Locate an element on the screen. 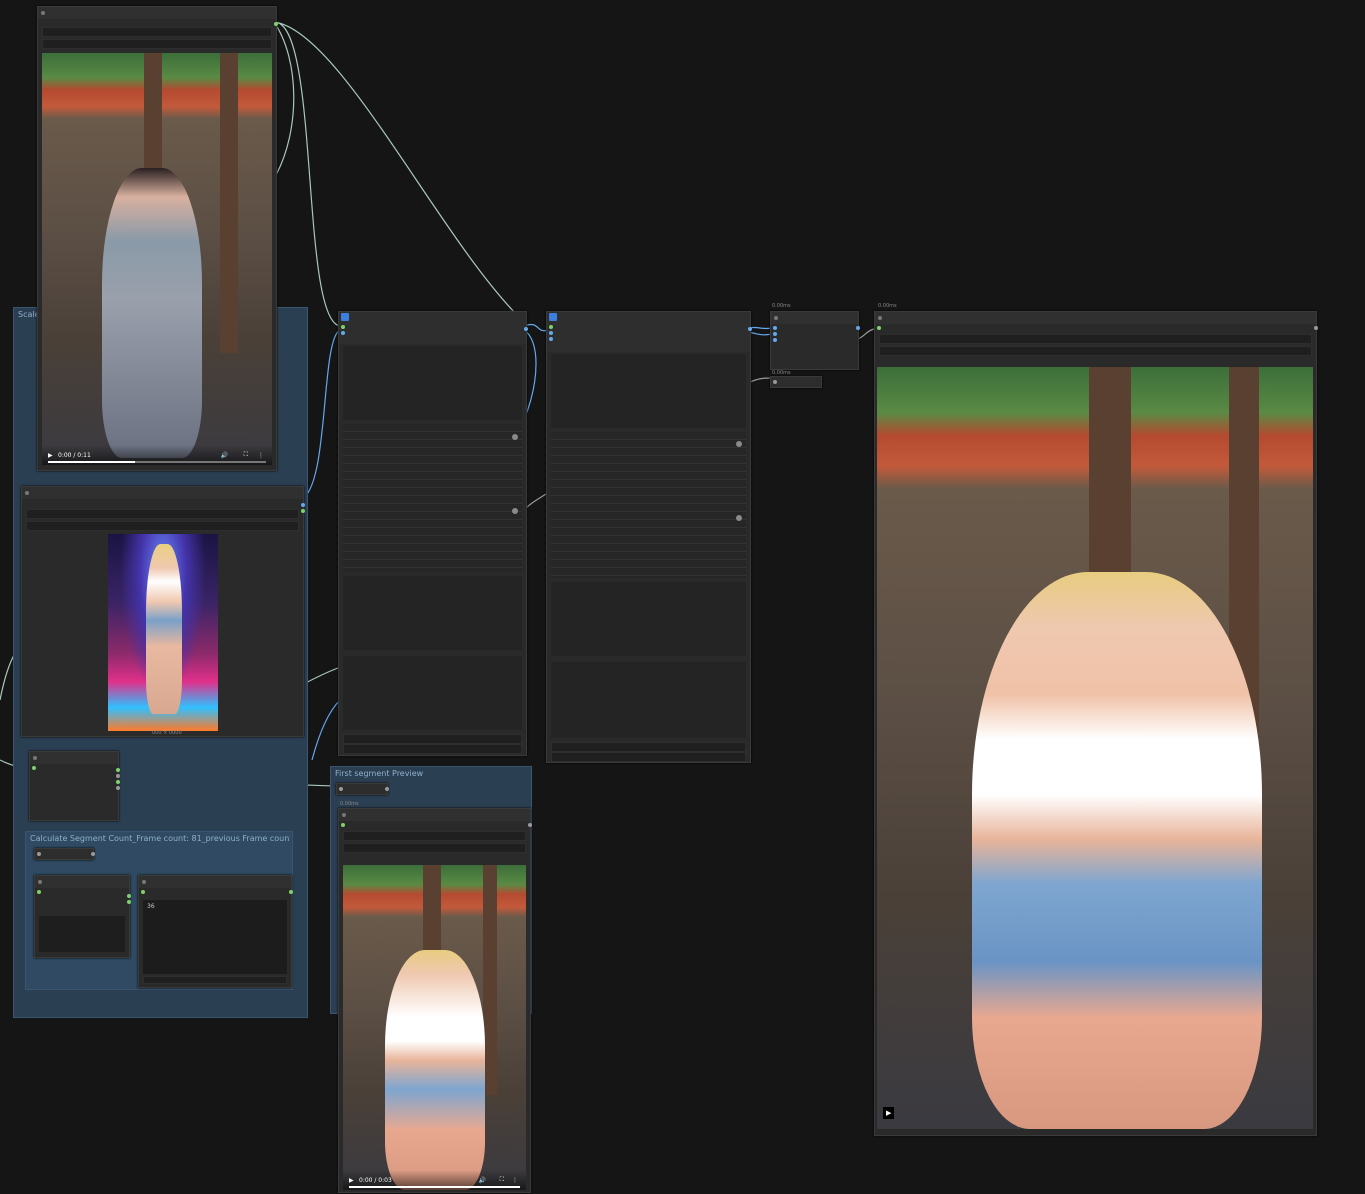  video-controls: ▶ 0:00 / 0:11 🔊 ⛶ ⋮ is located at coordinates (157, 455).